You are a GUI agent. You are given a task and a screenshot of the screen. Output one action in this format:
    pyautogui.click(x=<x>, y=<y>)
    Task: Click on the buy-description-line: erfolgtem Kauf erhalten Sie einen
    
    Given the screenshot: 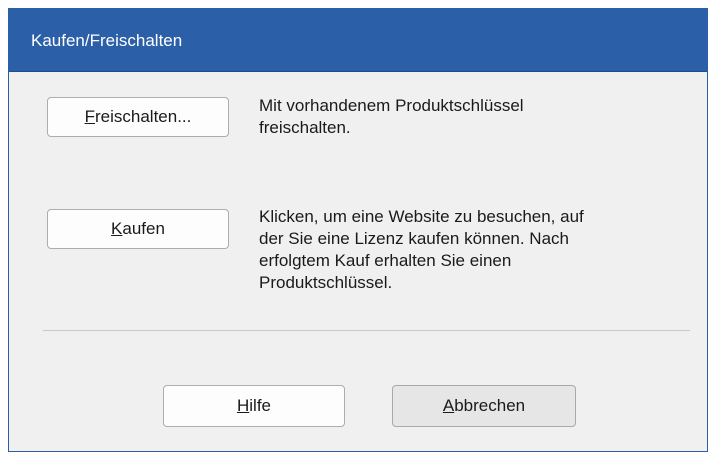 What is the action you would take?
    pyautogui.click(x=385, y=260)
    